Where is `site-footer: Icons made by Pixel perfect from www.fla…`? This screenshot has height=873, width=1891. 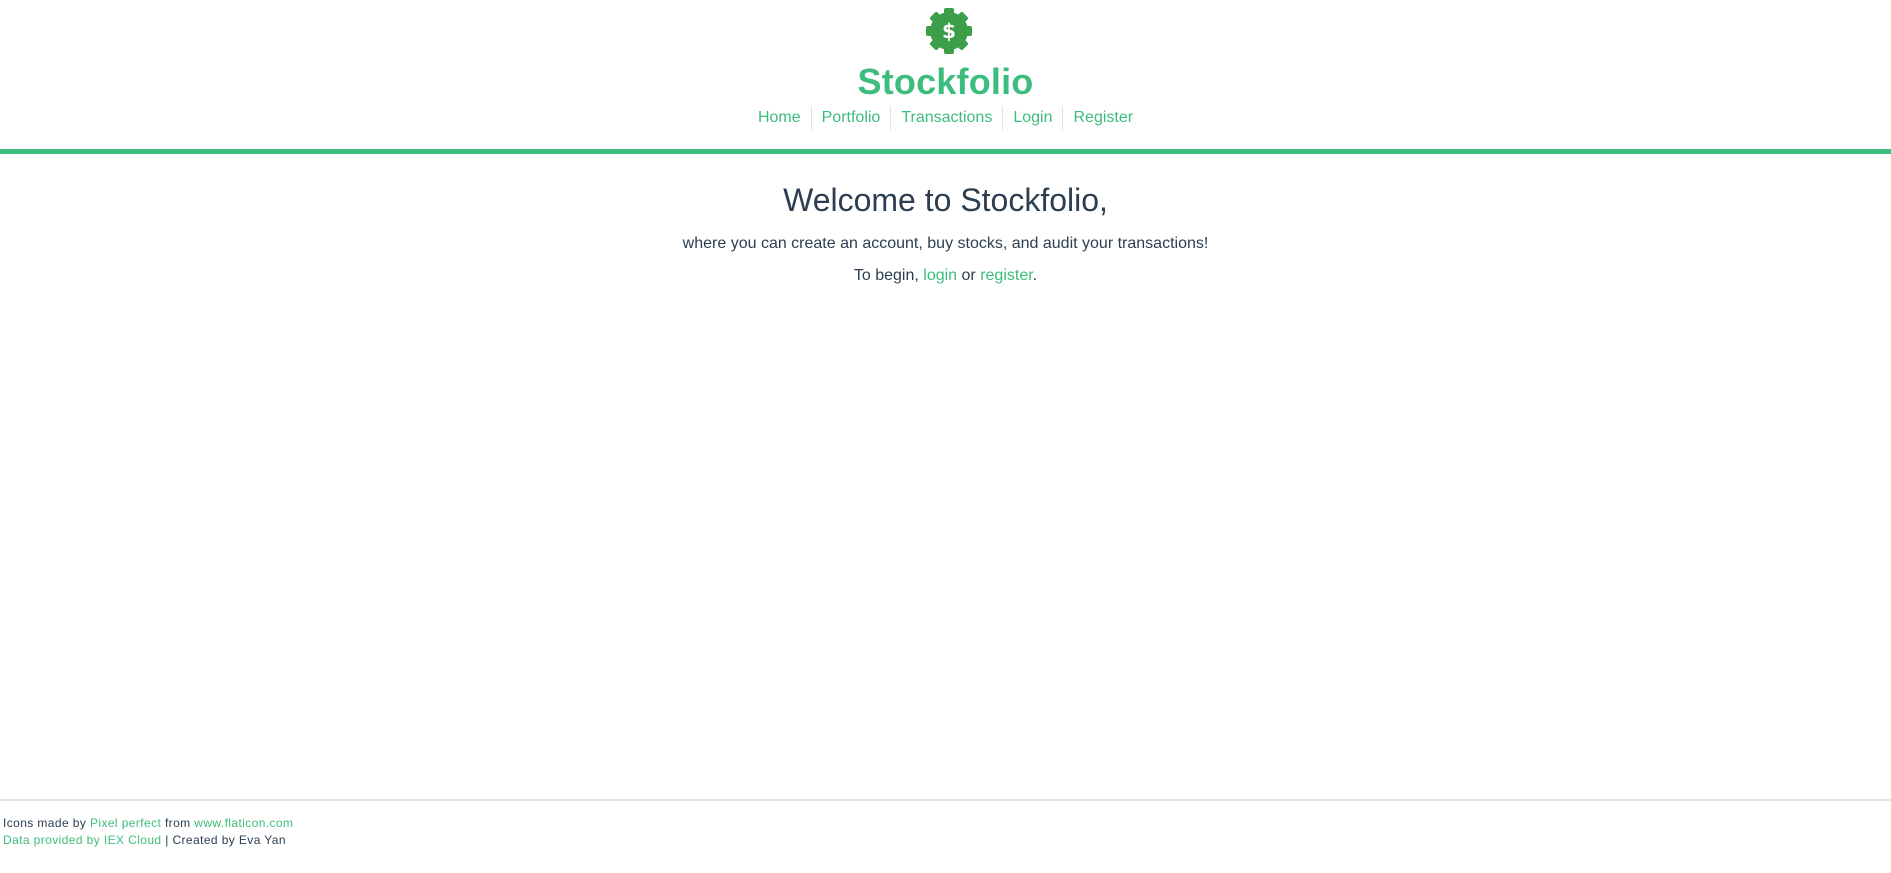
site-footer: Icons made by Pixel perfect from www.fla… is located at coordinates (148, 832).